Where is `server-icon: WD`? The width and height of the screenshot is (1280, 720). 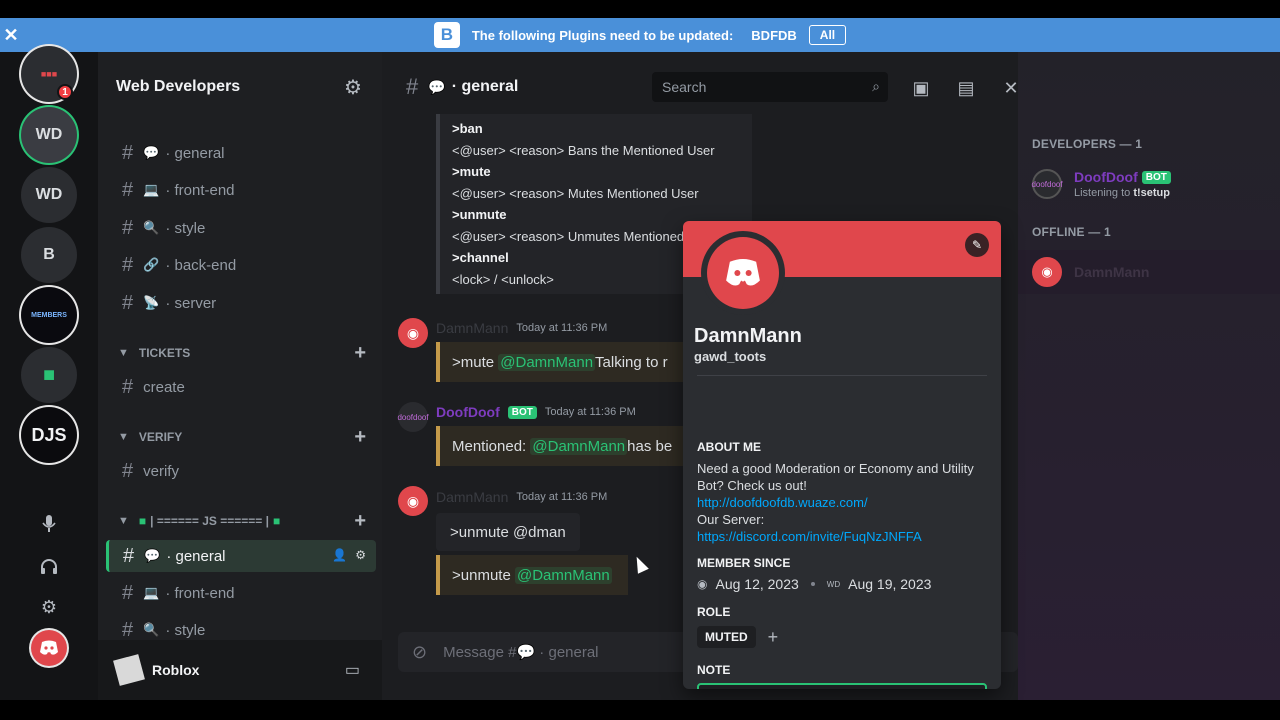 server-icon: WD is located at coordinates (833, 584).